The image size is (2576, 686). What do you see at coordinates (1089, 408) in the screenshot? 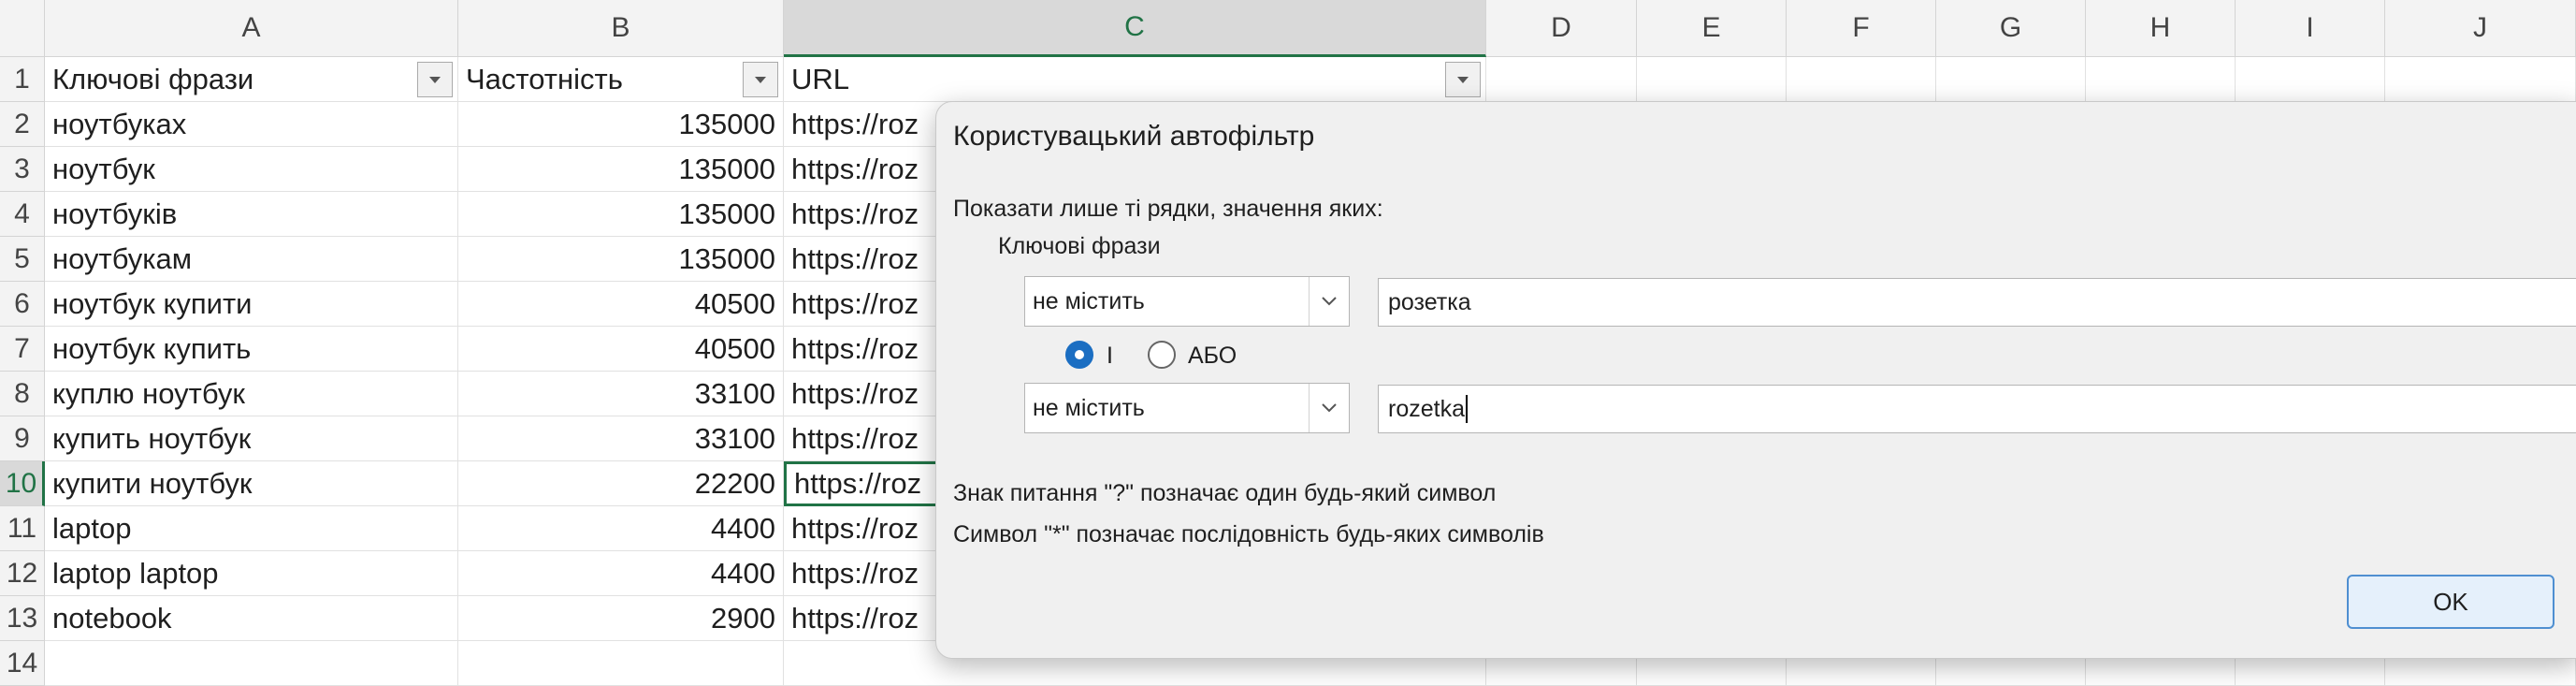
I see `operator2-value: не містить` at bounding box center [1089, 408].